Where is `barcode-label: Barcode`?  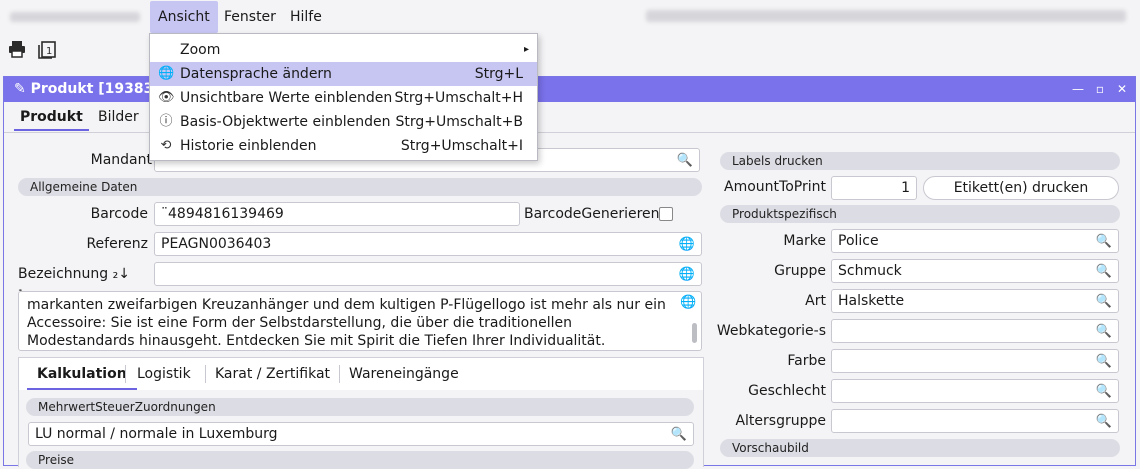
barcode-label: Barcode is located at coordinates (119, 214).